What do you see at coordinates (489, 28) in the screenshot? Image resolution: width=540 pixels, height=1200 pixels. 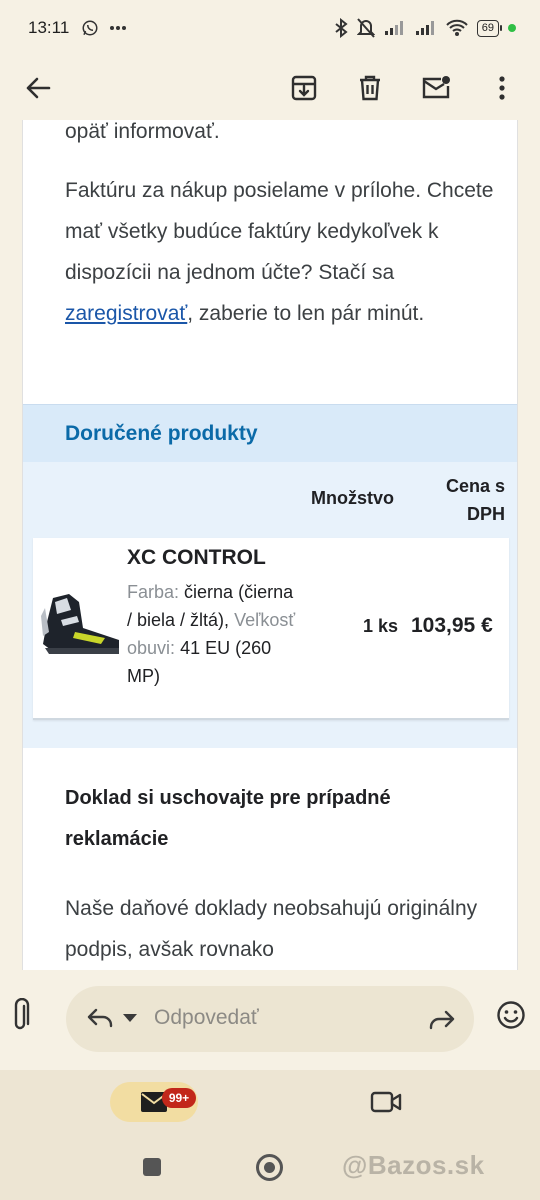 I see `battery-icon: 69` at bounding box center [489, 28].